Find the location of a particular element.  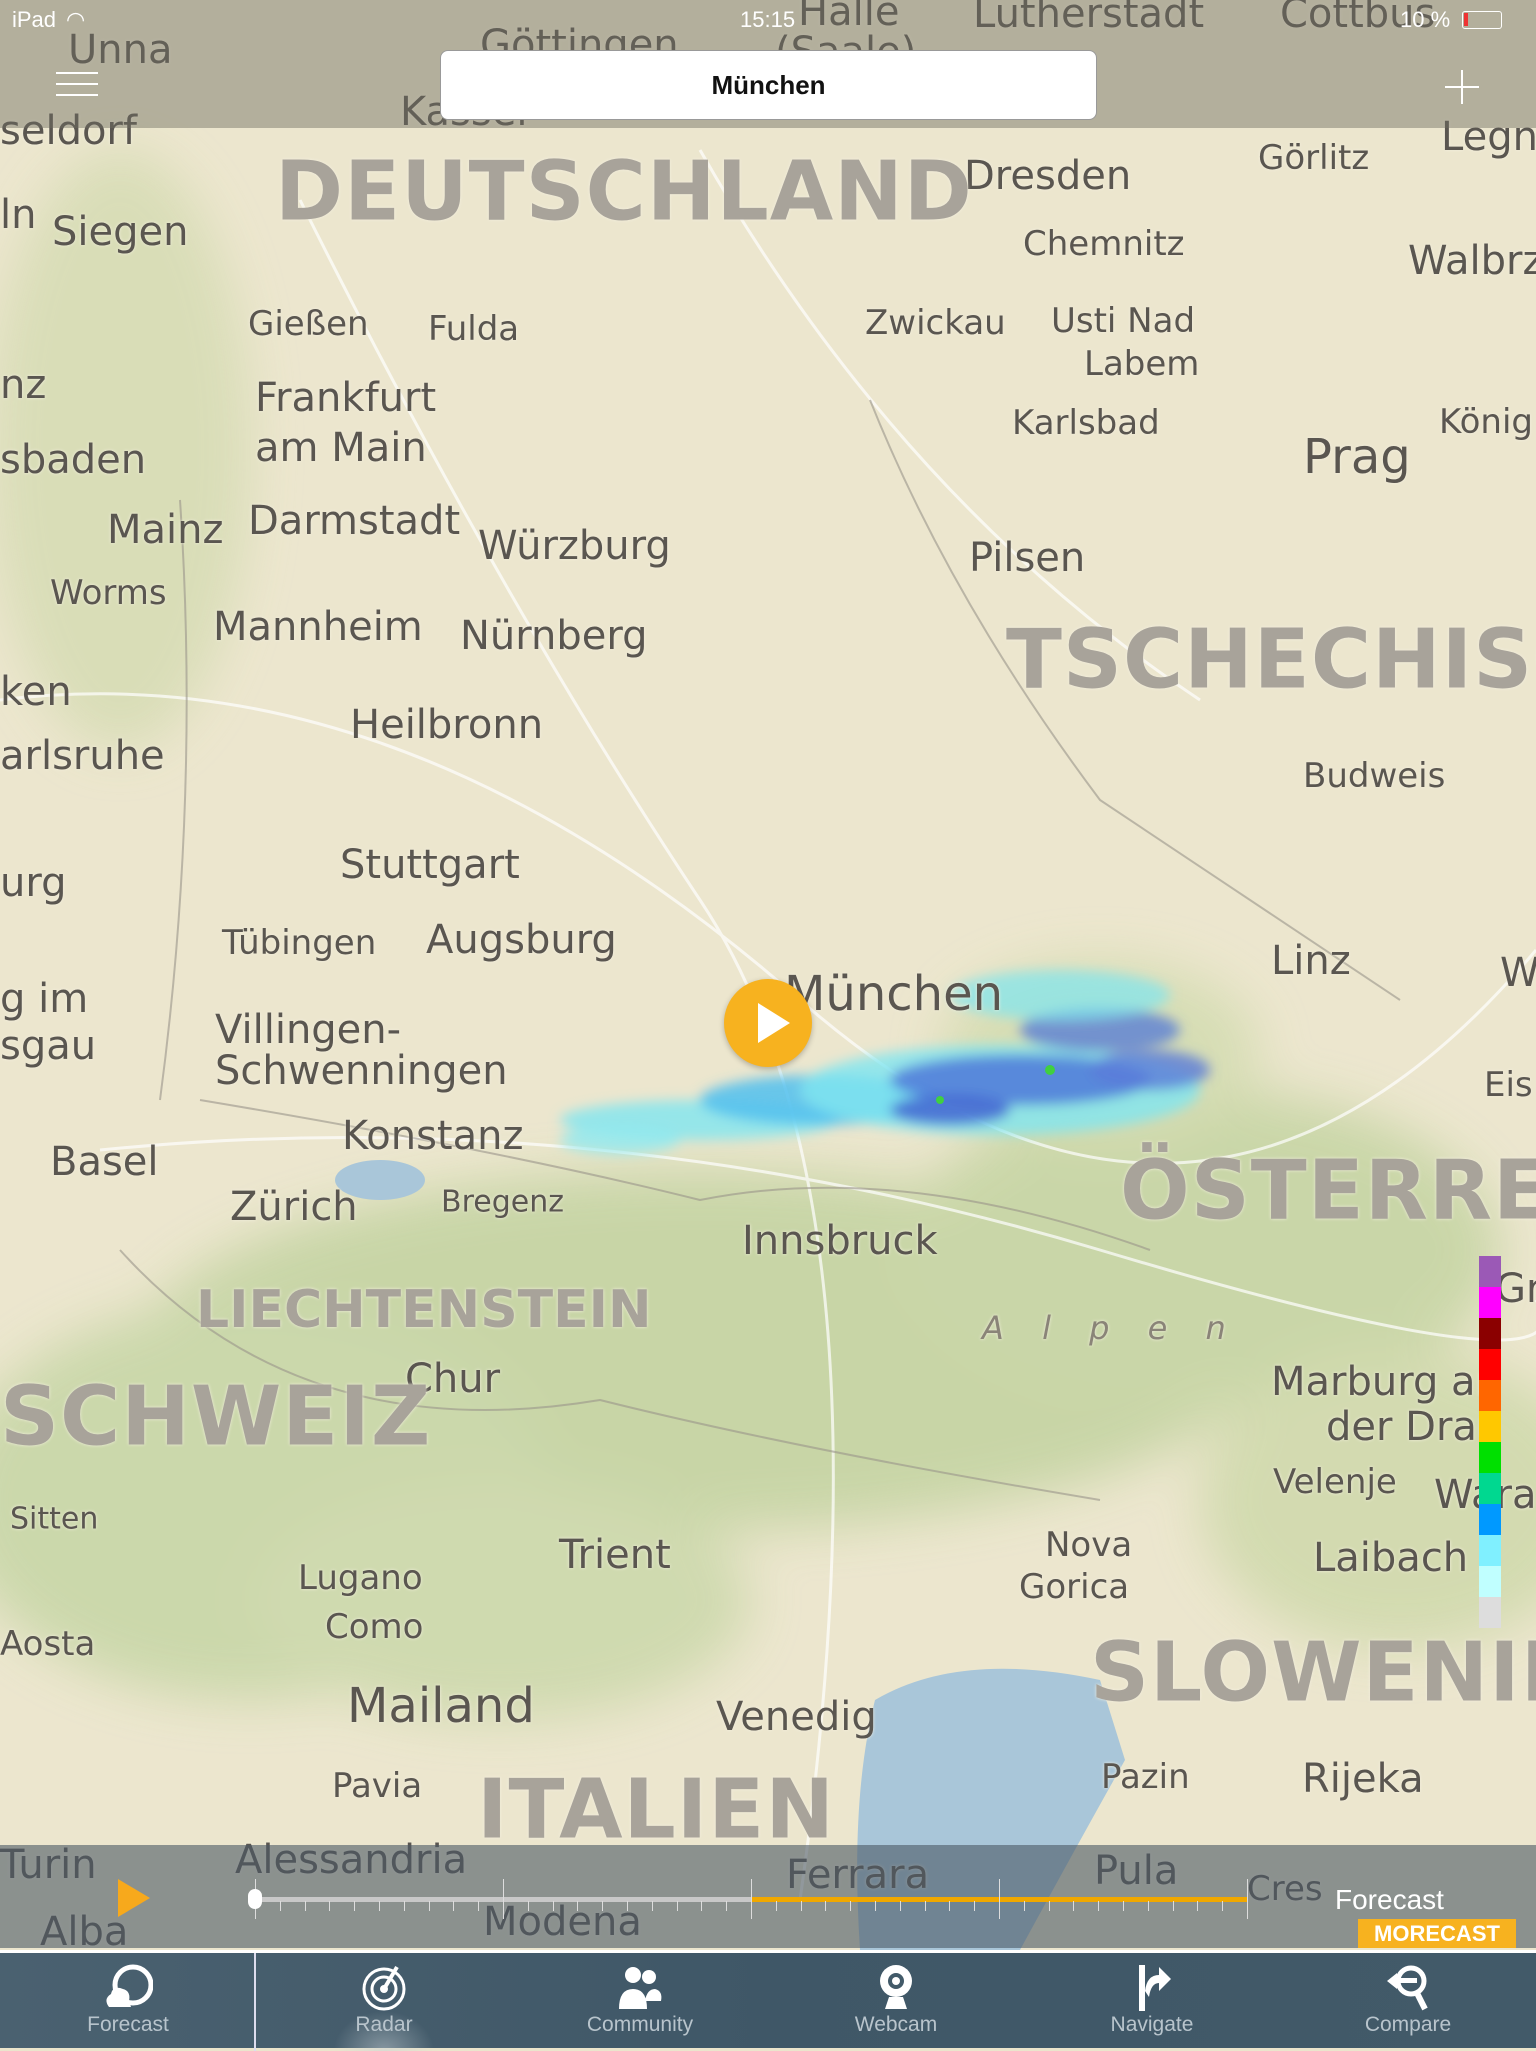

add-location-icon is located at coordinates (1462, 87).